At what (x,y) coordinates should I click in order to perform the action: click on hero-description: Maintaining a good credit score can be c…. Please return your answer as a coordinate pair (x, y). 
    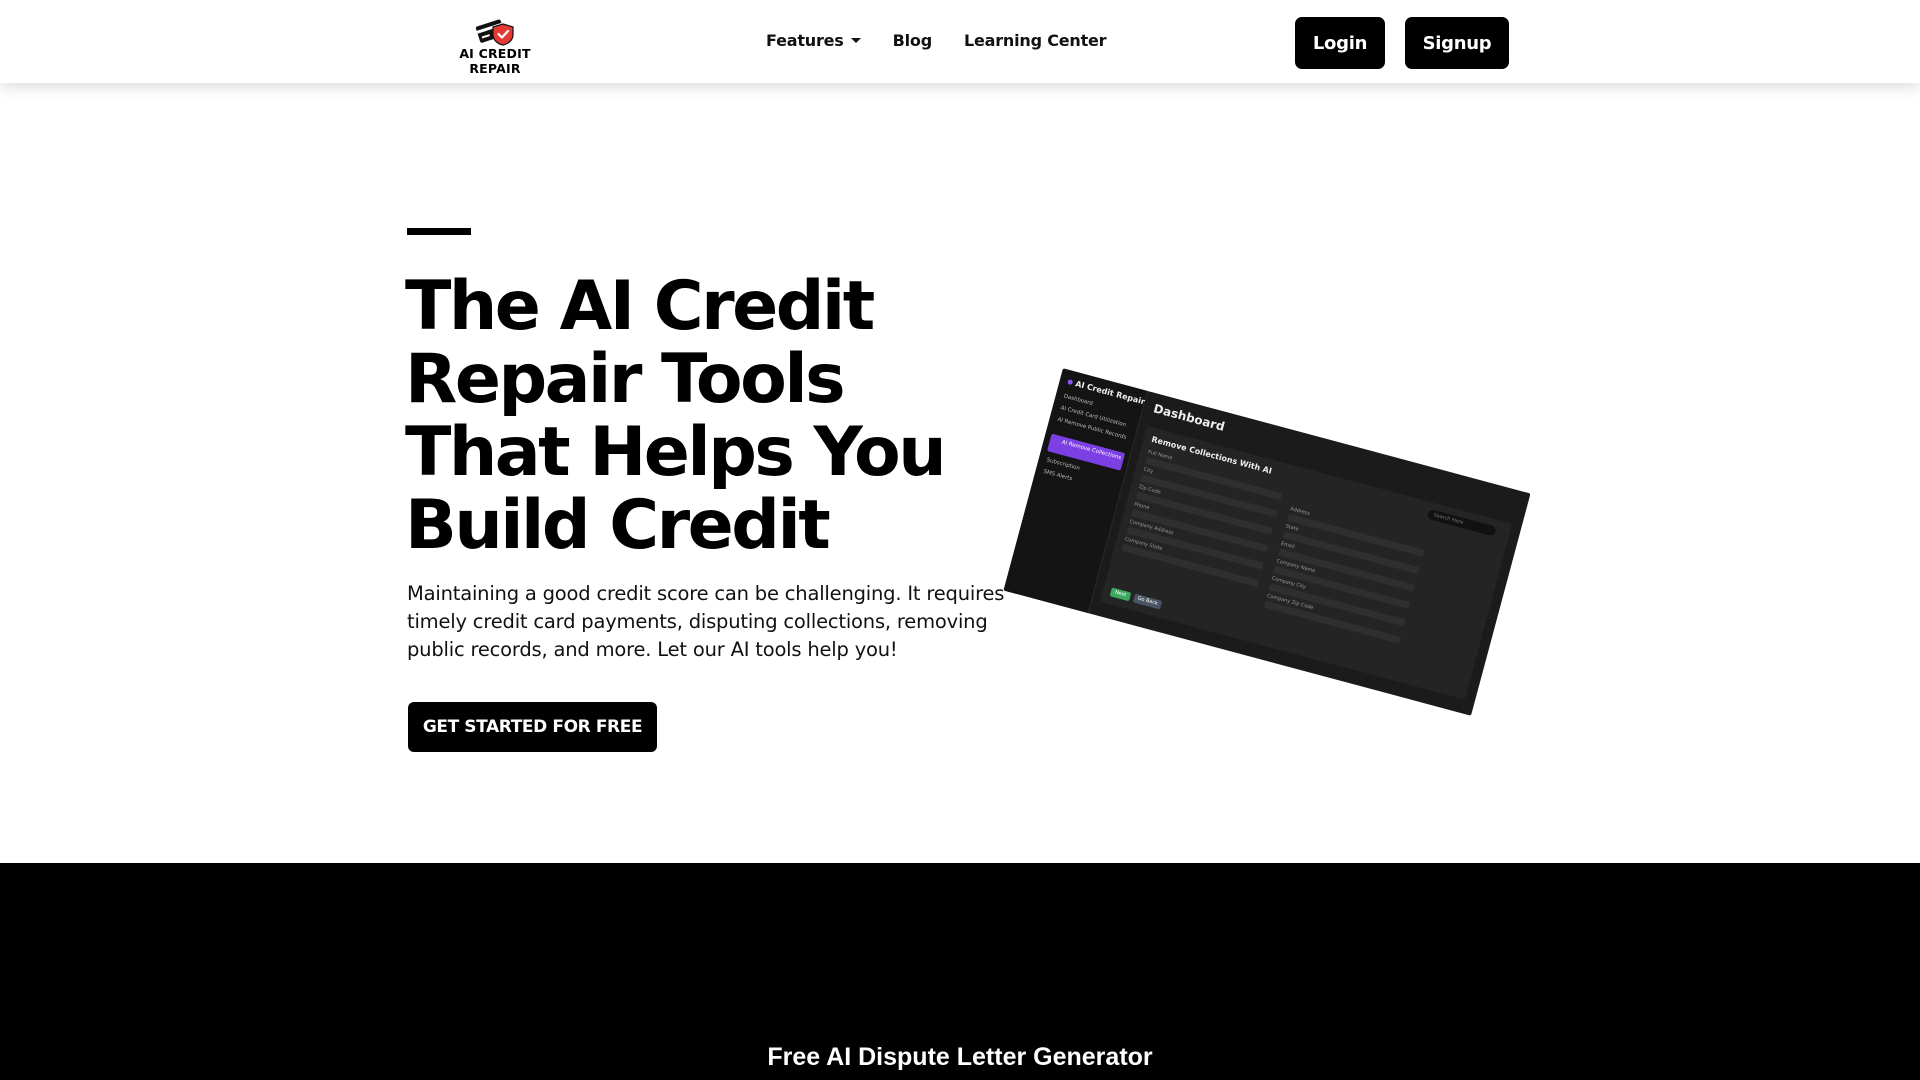
    Looking at the image, I should click on (706, 621).